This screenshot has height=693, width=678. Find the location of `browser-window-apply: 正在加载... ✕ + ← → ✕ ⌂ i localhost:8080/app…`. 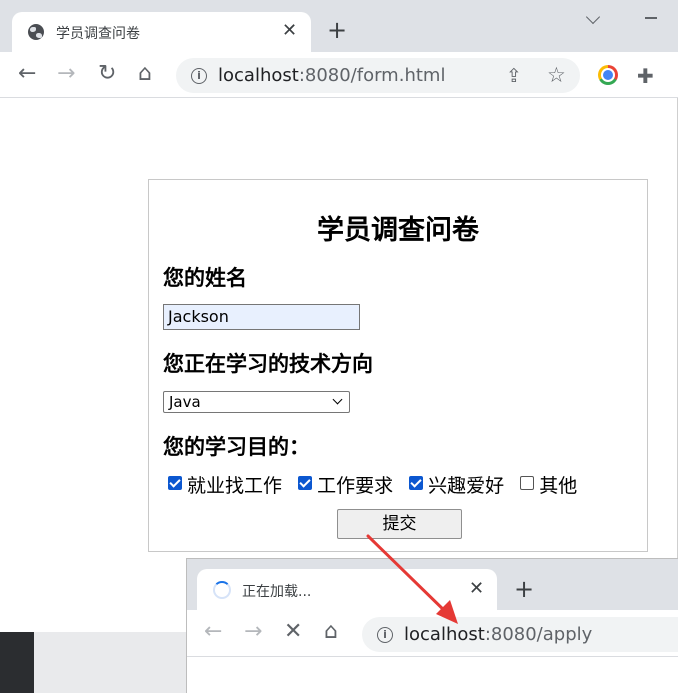

browser-window-apply: 正在加载... ✕ + ← → ✕ ⌂ i localhost:8080/app… is located at coordinates (432, 625).